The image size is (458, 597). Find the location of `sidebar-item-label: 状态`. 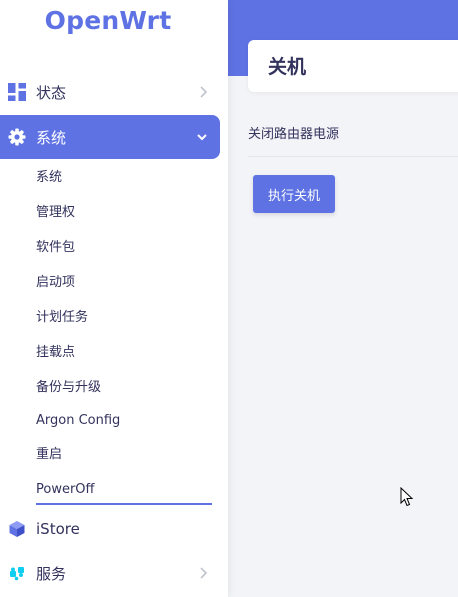

sidebar-item-label: 状态 is located at coordinates (51, 92).